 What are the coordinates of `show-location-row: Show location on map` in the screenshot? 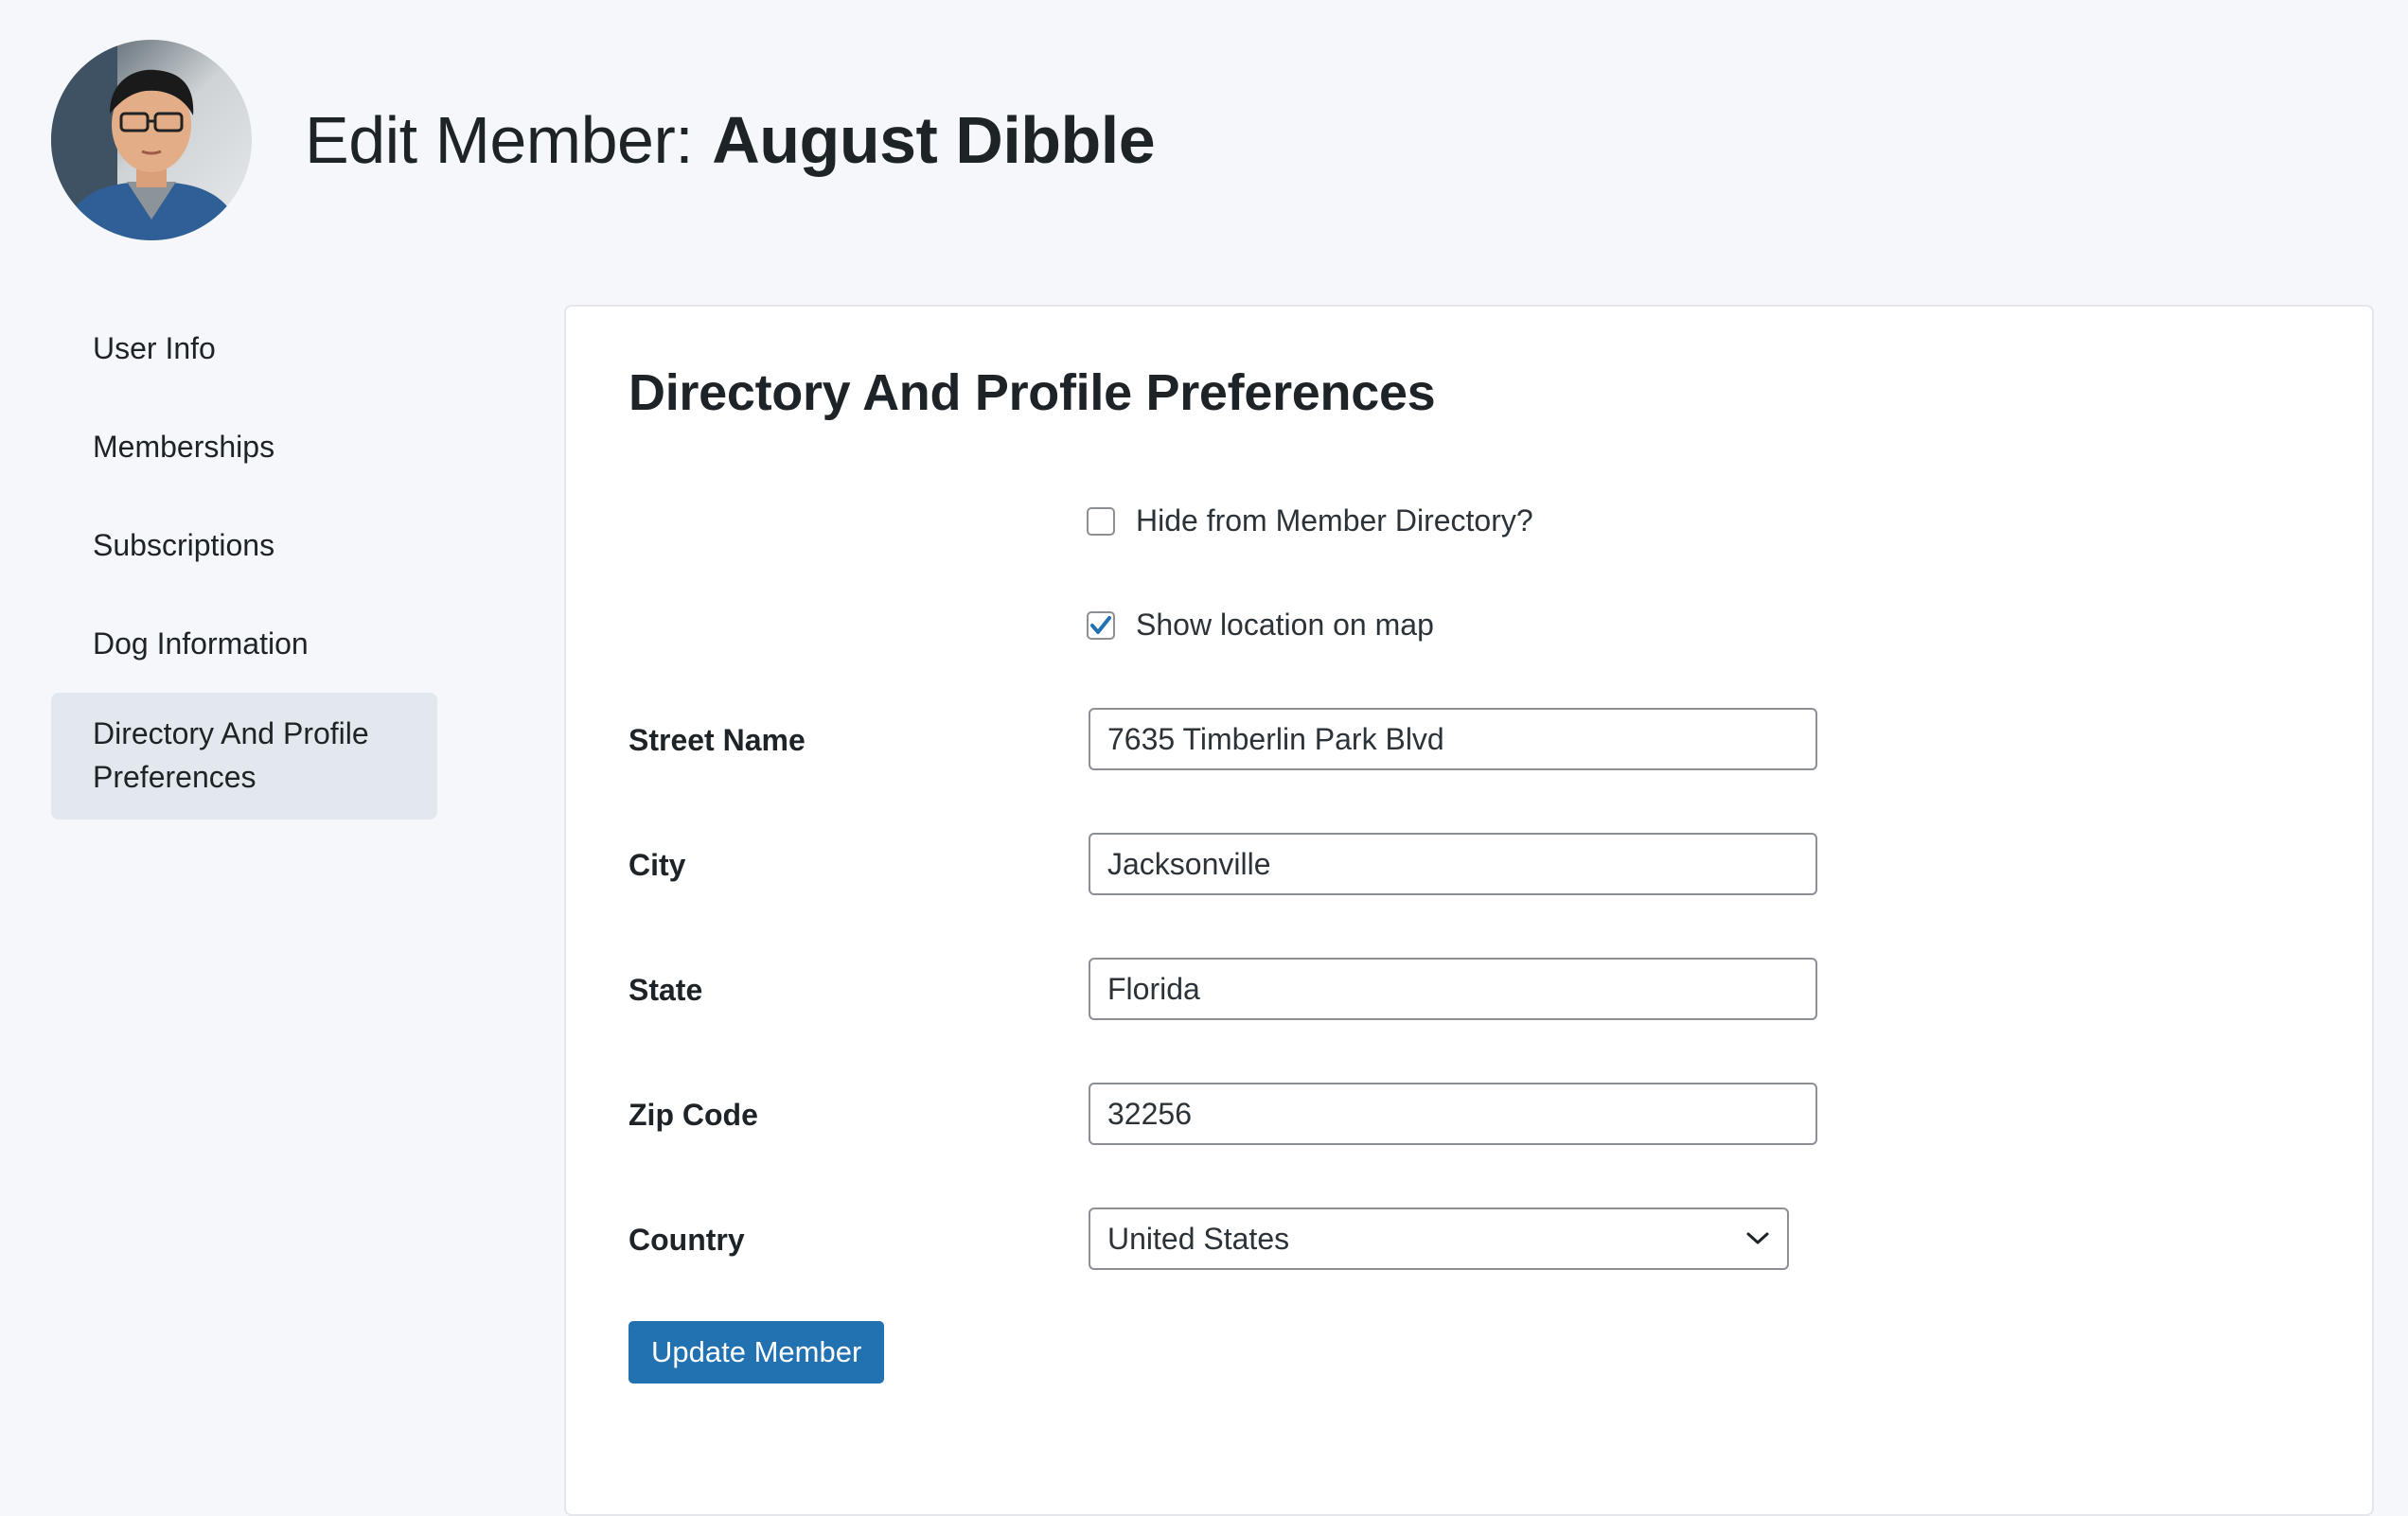 It's located at (1260, 625).